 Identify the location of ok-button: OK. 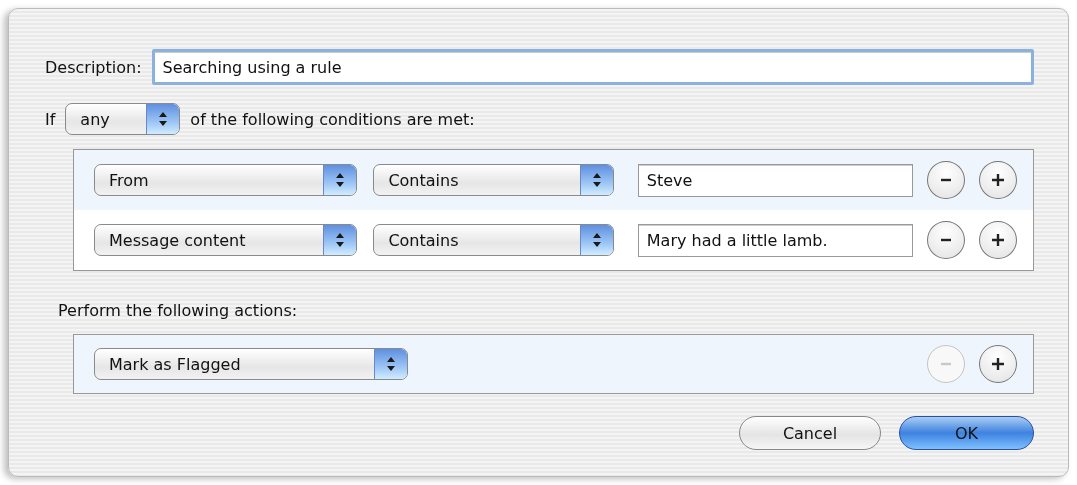
(966, 433).